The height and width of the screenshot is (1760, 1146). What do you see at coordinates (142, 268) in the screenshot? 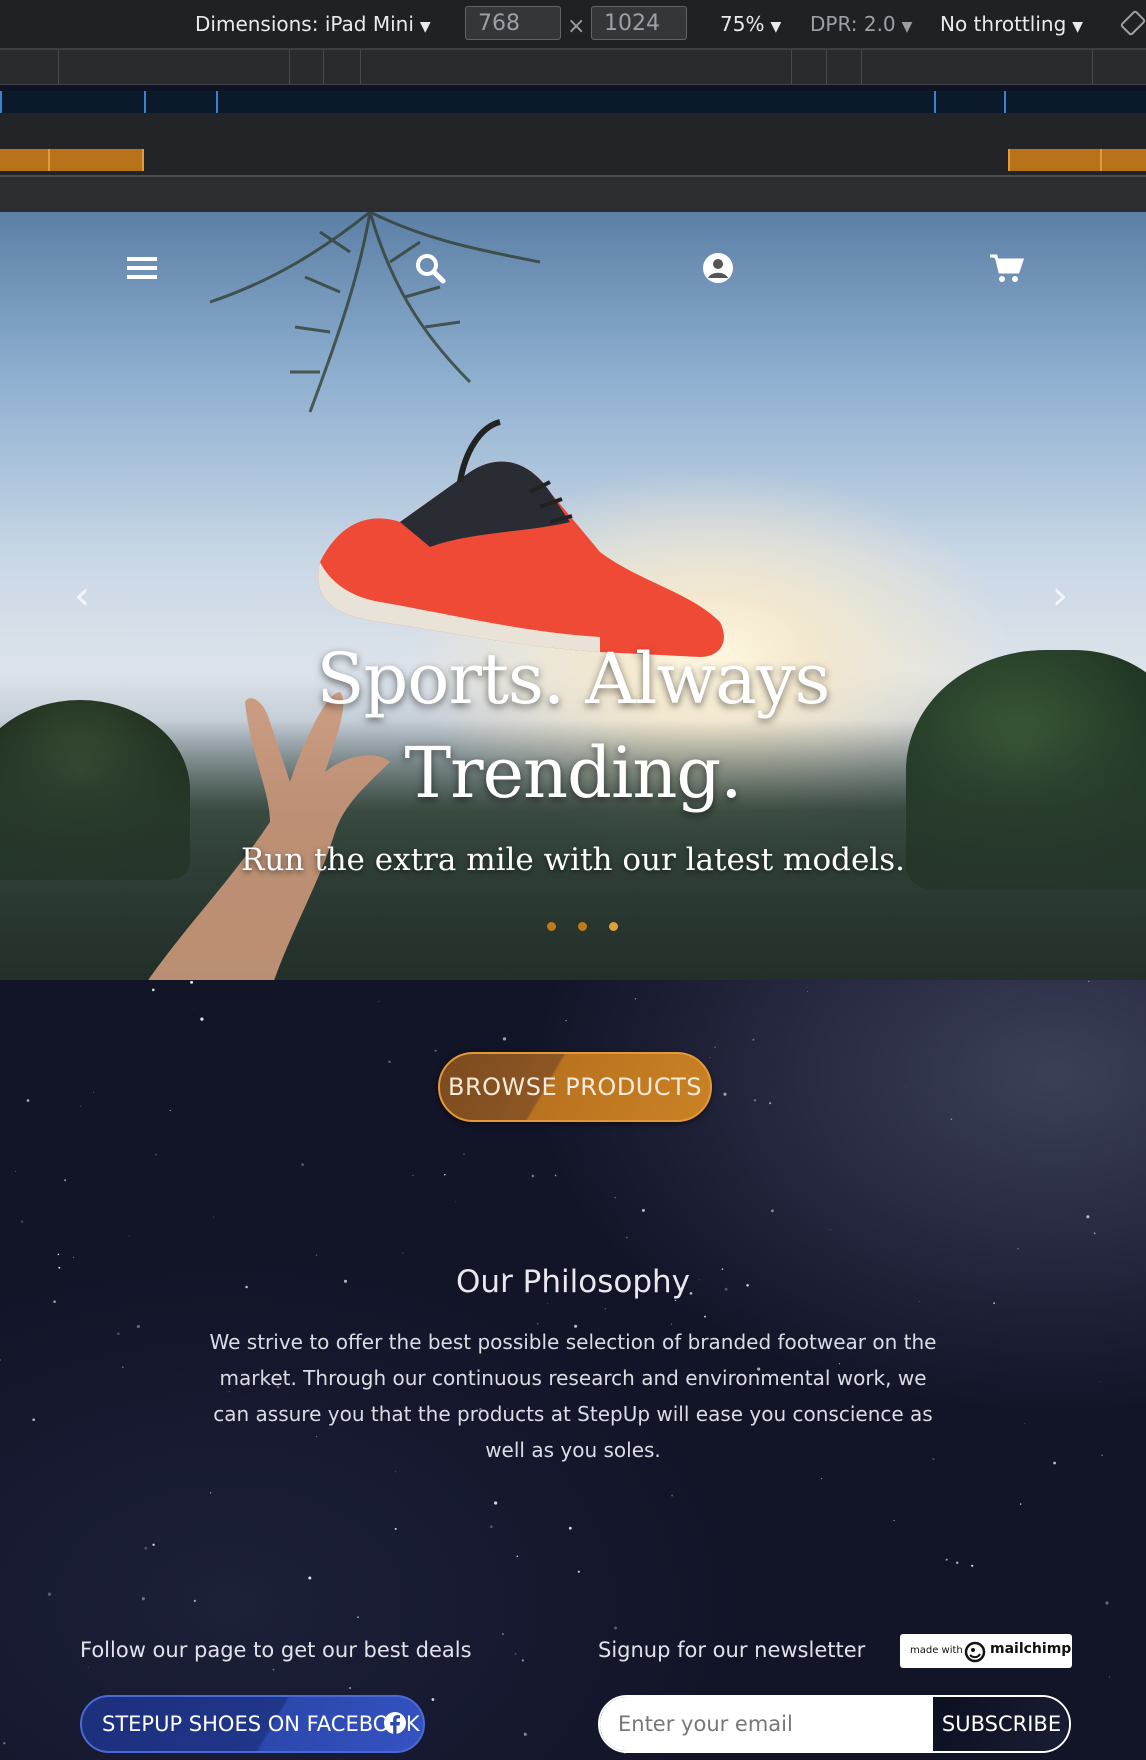
I see `menu-icon` at bounding box center [142, 268].